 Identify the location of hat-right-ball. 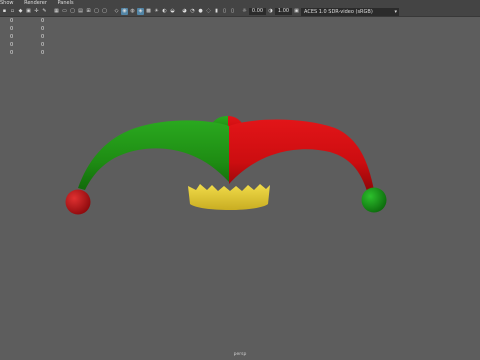
(374, 200).